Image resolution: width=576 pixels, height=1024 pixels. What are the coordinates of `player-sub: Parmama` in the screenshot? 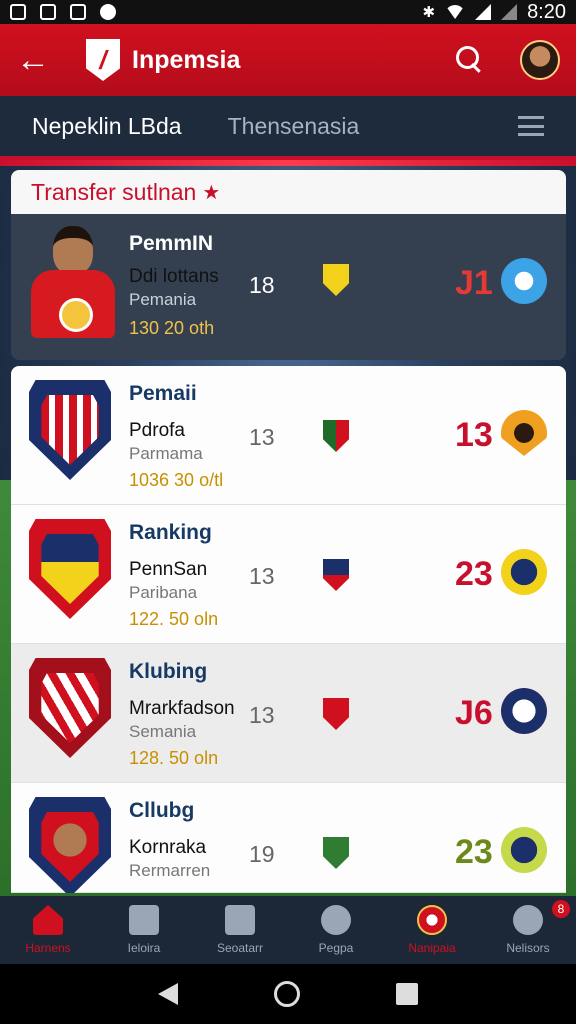 It's located at (166, 453).